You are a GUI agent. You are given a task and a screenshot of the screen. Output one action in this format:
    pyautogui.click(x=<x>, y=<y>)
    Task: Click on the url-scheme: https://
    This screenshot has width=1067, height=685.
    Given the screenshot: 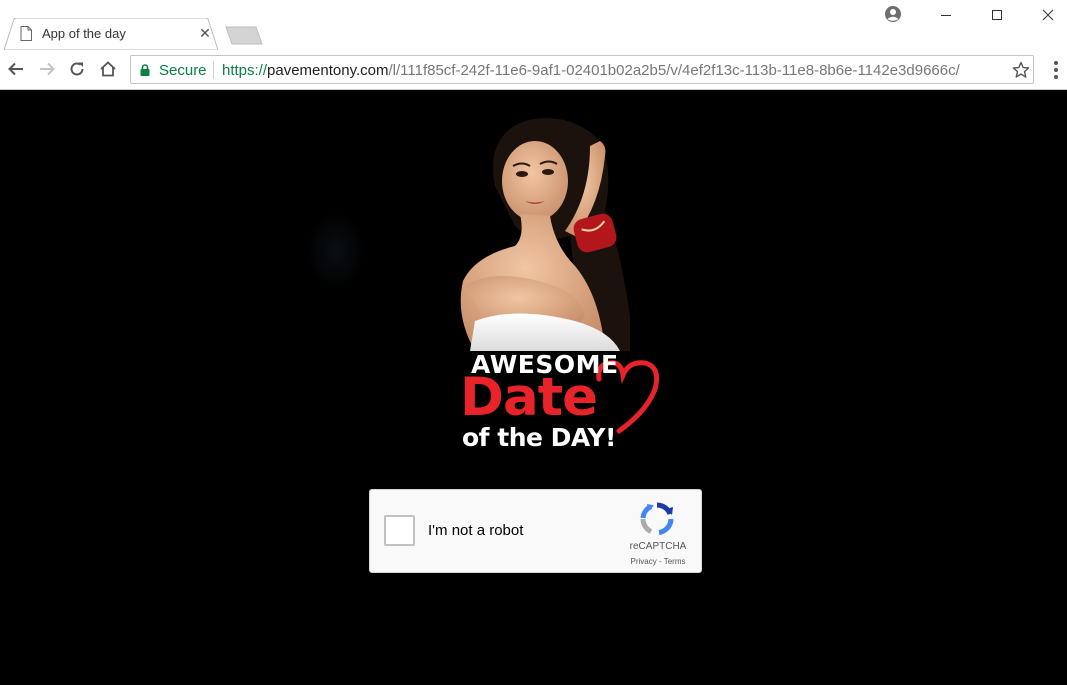 What is the action you would take?
    pyautogui.click(x=245, y=70)
    